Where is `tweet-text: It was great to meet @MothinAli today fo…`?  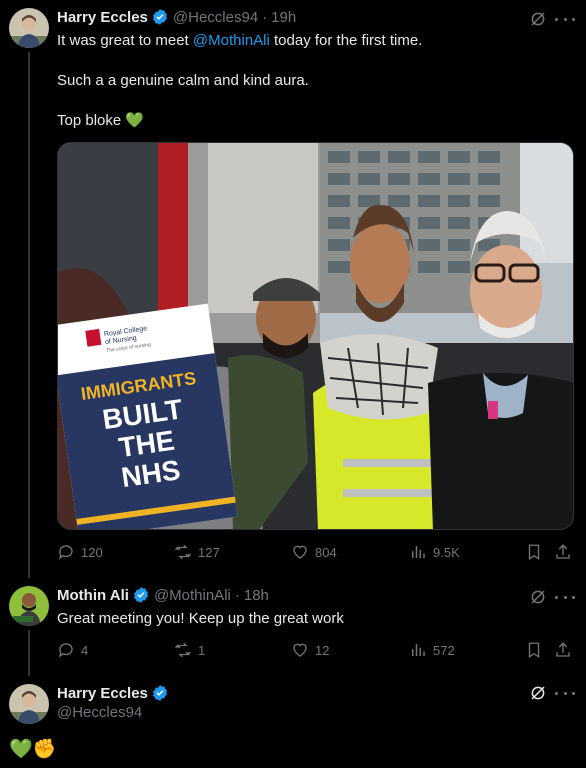 tweet-text: It was great to meet @MothinAli today fo… is located at coordinates (312, 81).